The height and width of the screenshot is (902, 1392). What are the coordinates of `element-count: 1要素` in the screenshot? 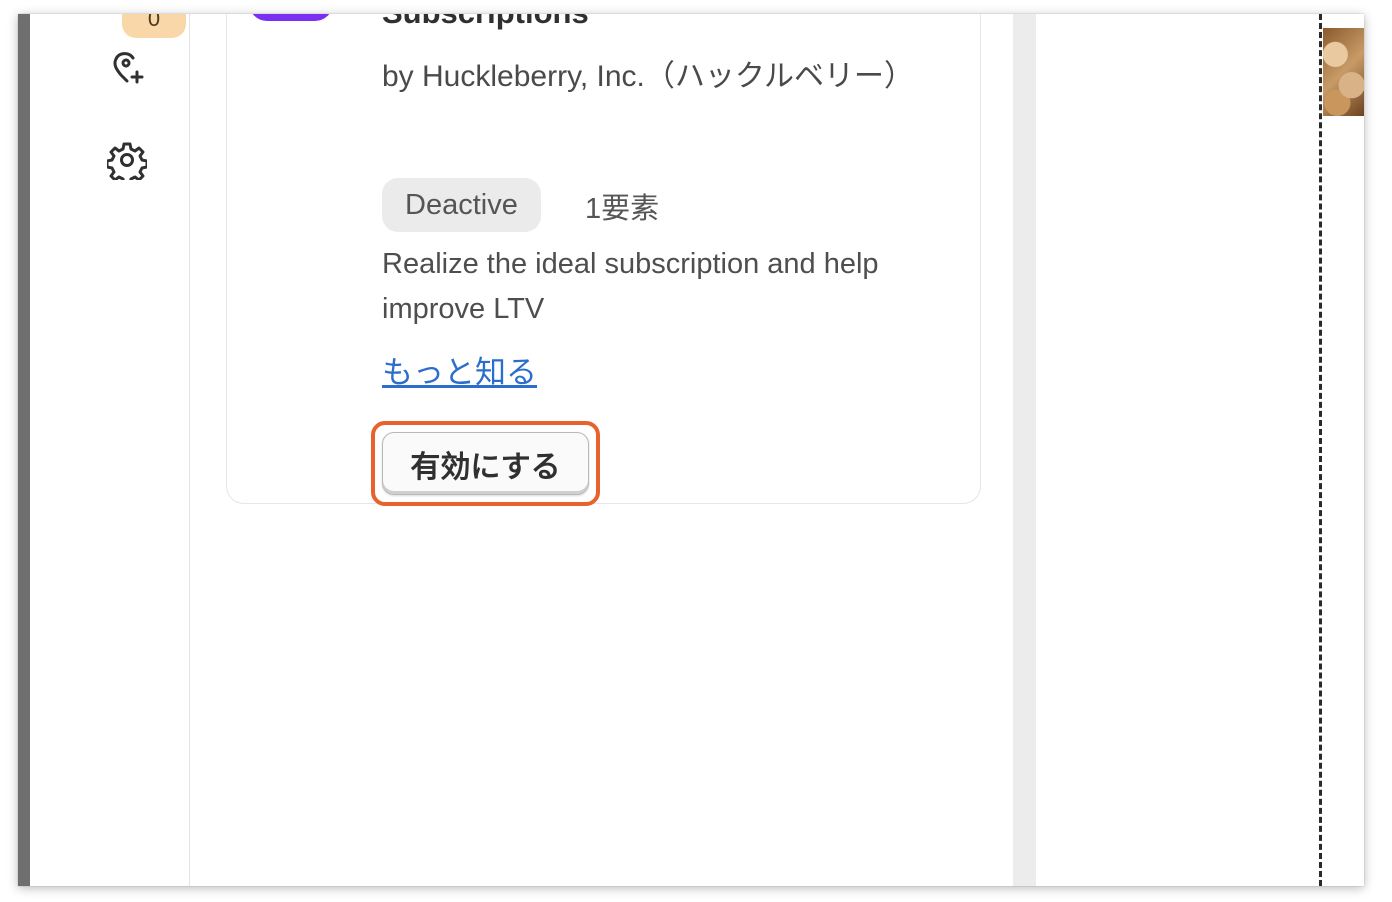 It's located at (622, 209).